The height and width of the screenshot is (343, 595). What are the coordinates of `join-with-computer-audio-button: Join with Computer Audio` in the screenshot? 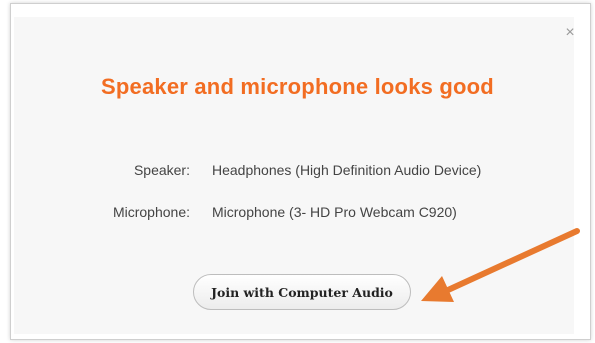 It's located at (302, 292).